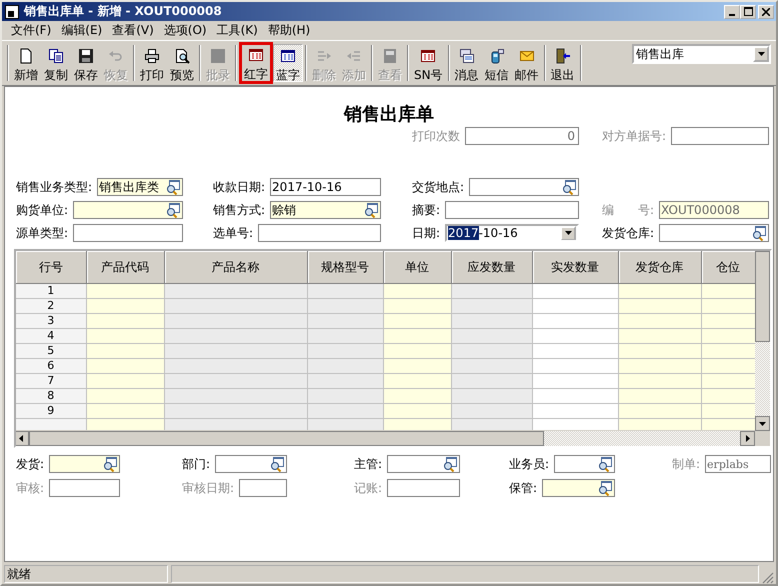 The height and width of the screenshot is (586, 778). What do you see at coordinates (288, 63) in the screenshot?
I see `toolbar-button: 蓝字` at bounding box center [288, 63].